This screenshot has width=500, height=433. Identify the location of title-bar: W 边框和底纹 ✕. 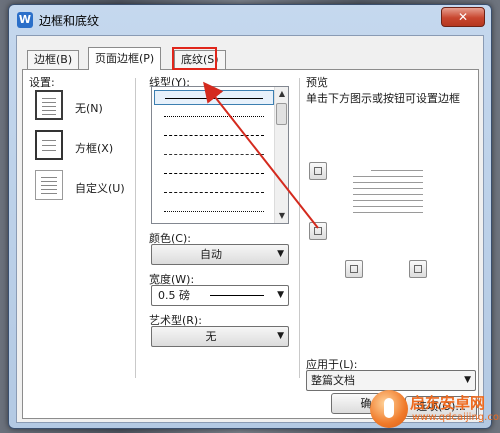
(250, 20).